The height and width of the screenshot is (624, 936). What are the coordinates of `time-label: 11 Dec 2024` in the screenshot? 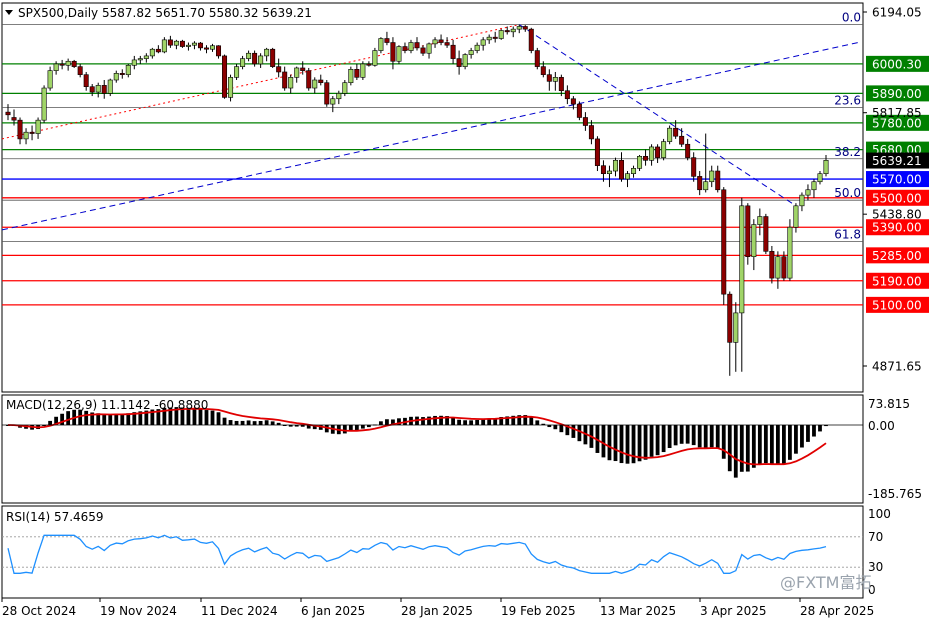 It's located at (239, 611).